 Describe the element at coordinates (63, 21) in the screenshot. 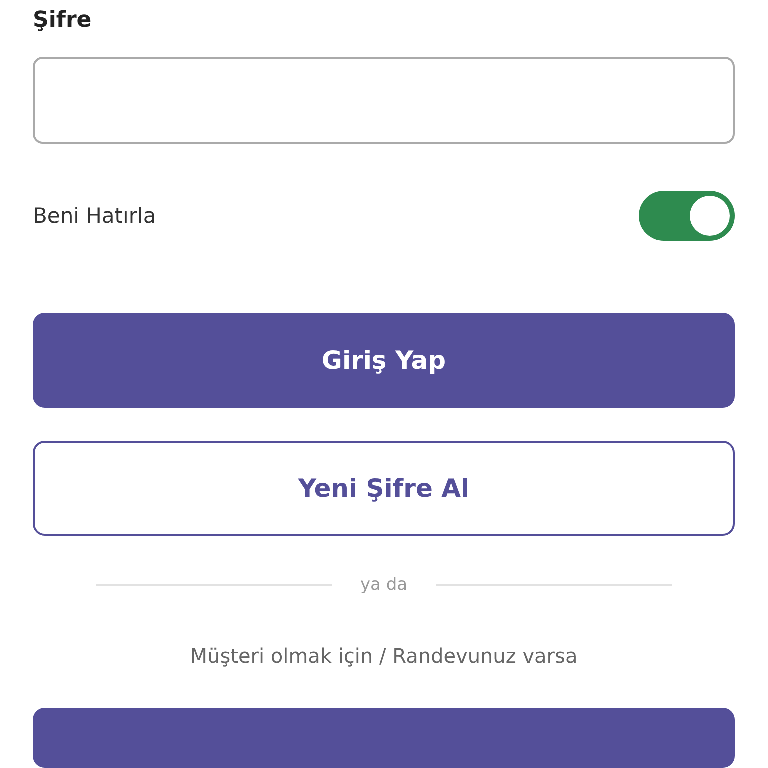

I see `field-label: Şifre` at that location.